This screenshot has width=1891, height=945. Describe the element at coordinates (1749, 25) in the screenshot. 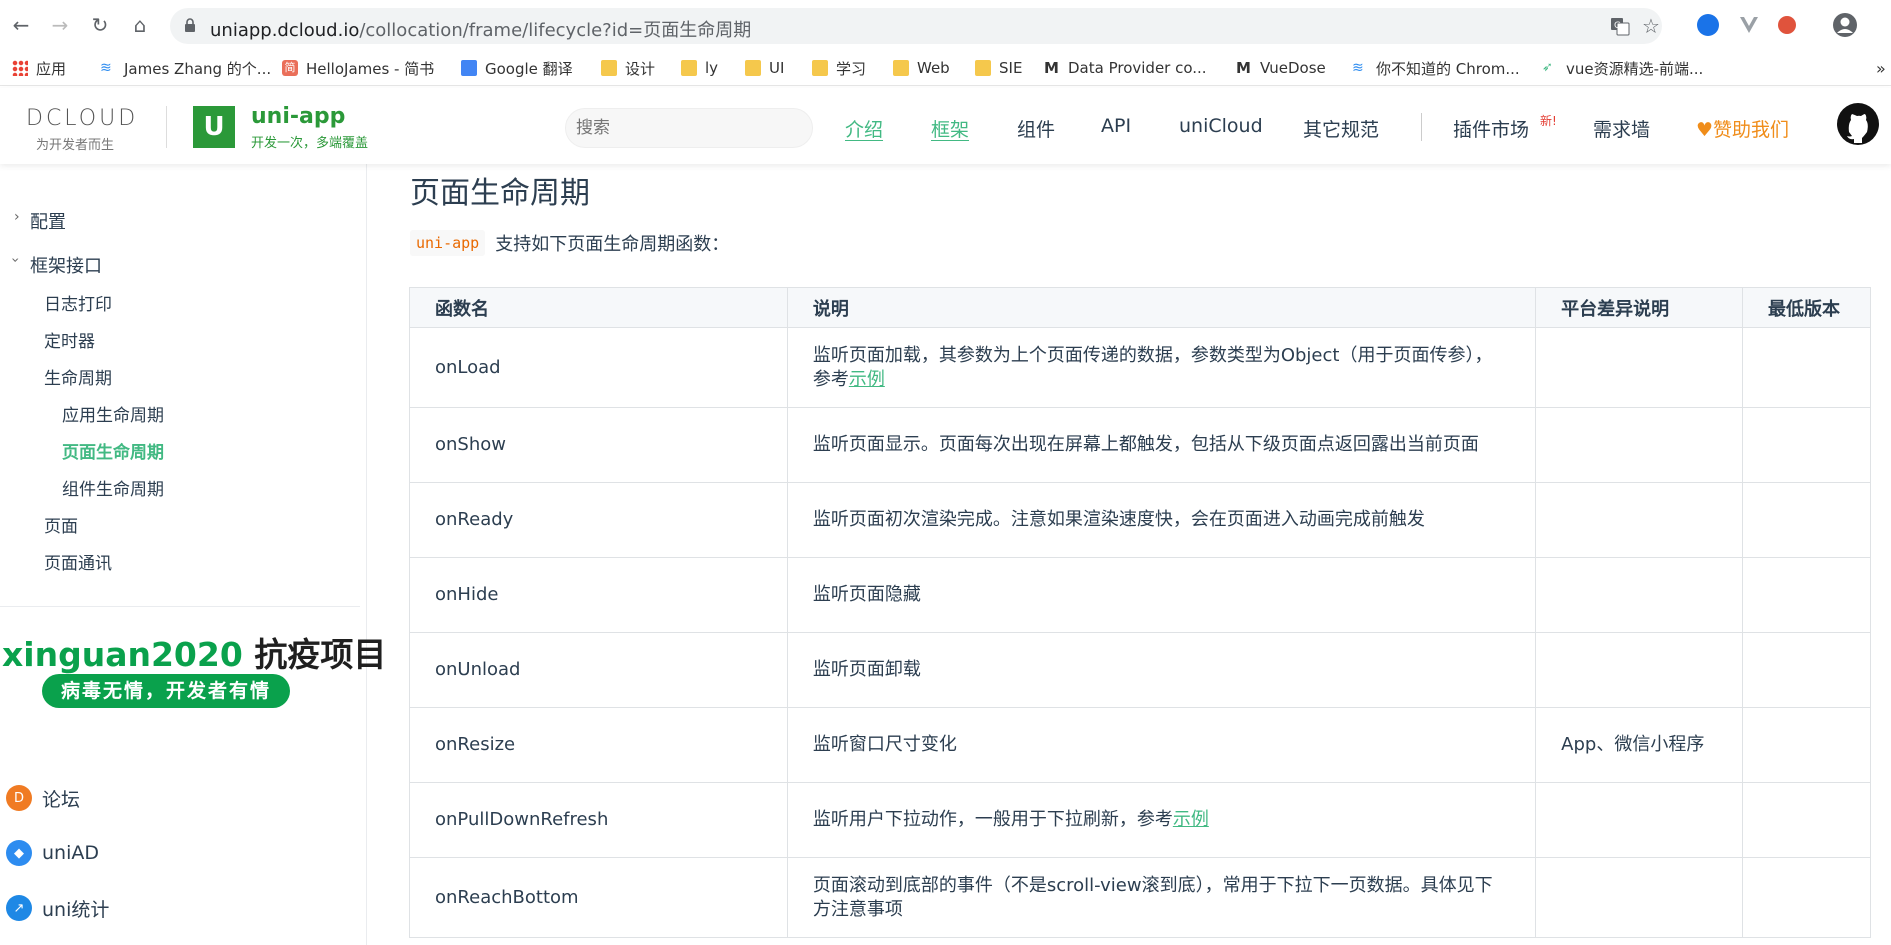

I see `vue-devtools-icon` at that location.